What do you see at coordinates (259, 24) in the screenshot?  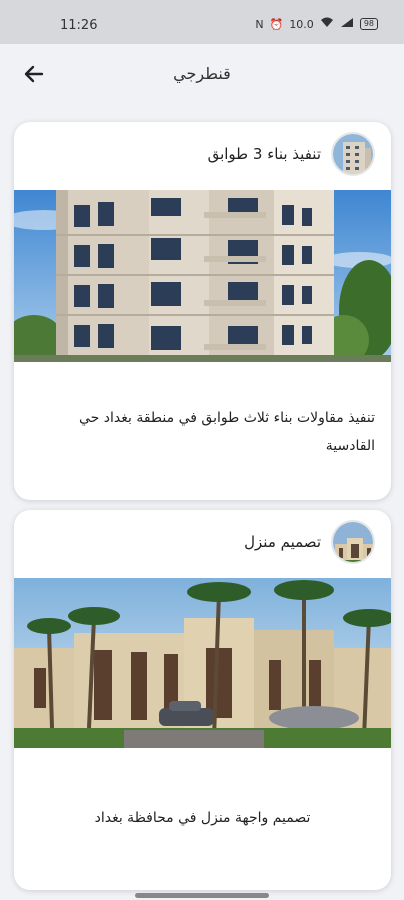 I see `nfc-icon: N` at bounding box center [259, 24].